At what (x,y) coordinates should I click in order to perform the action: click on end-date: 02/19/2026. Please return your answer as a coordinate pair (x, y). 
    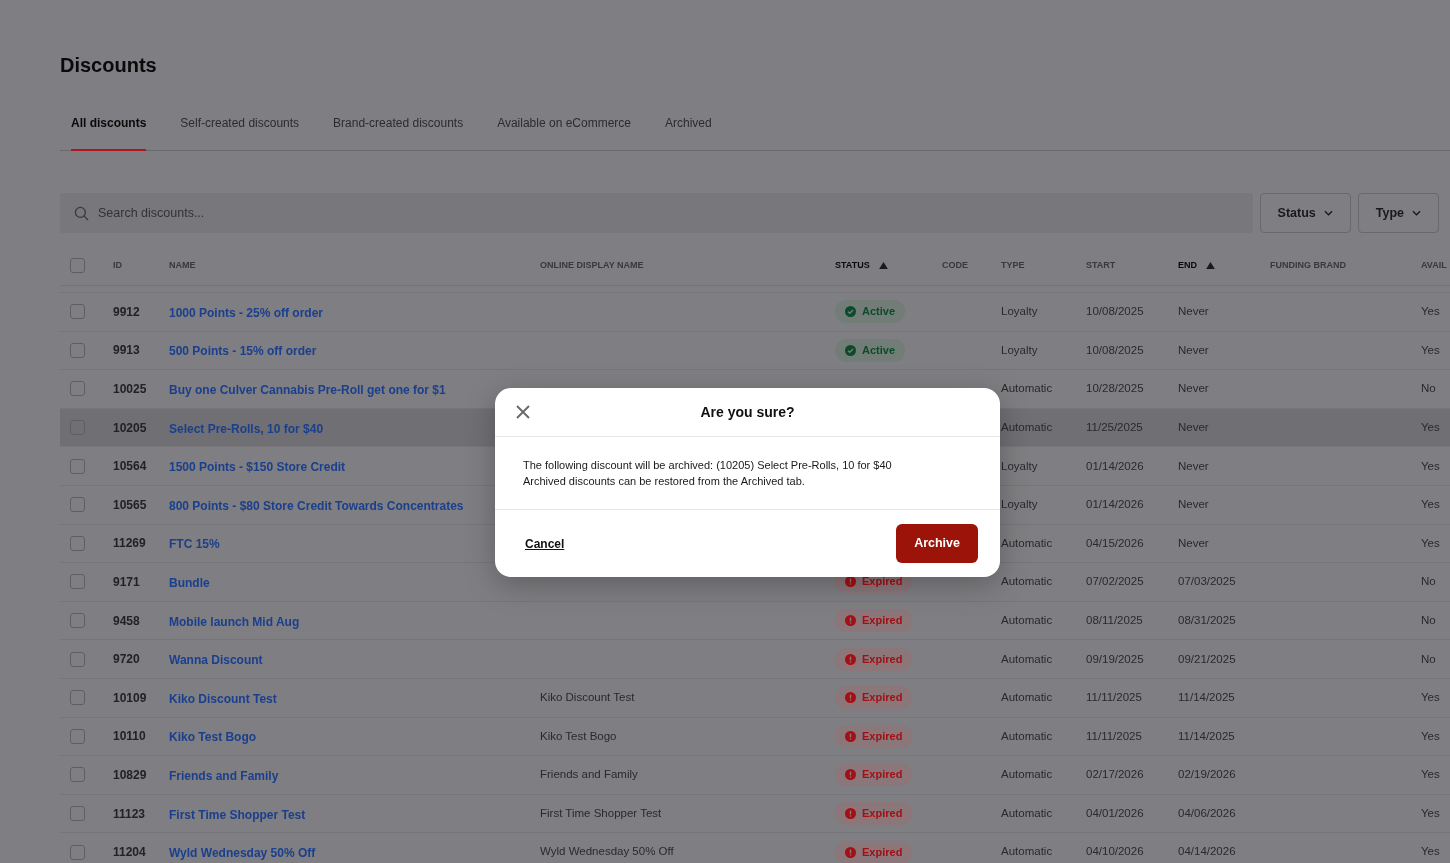
    Looking at the image, I should click on (1207, 775).